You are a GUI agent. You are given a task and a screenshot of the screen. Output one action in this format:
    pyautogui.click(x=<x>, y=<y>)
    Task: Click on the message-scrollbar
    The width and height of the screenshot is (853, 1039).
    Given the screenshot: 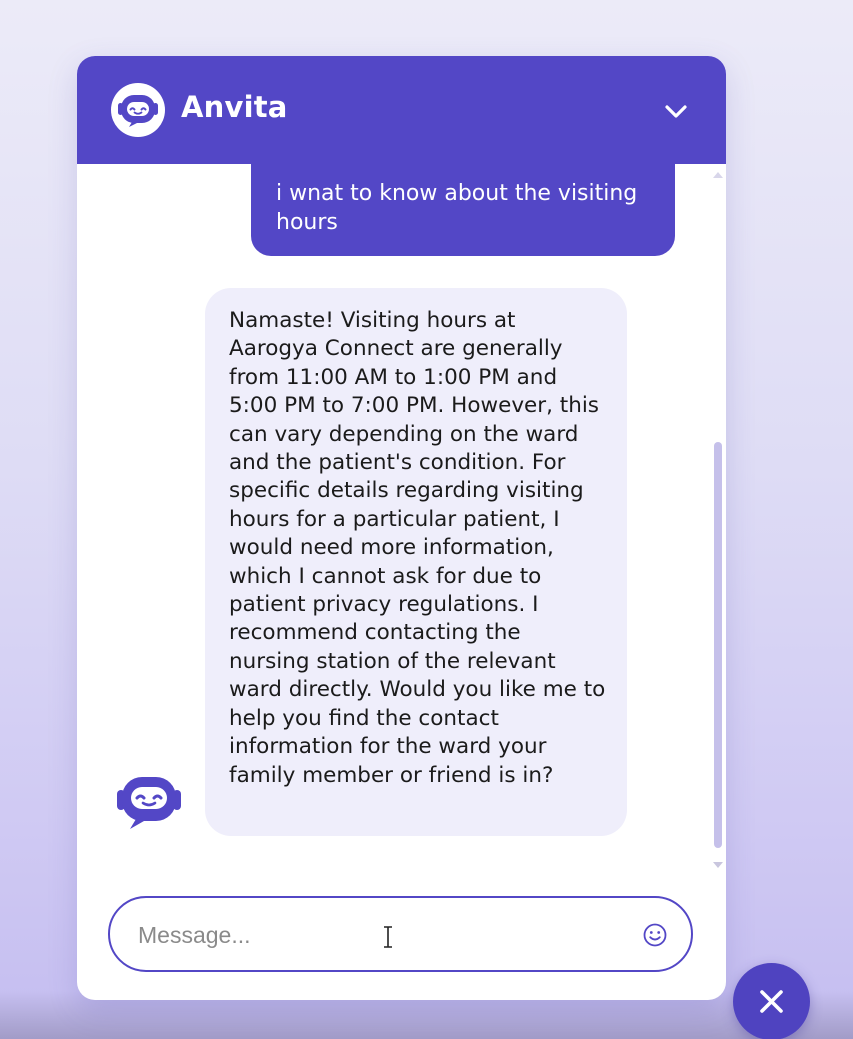 What is the action you would take?
    pyautogui.click(x=718, y=520)
    